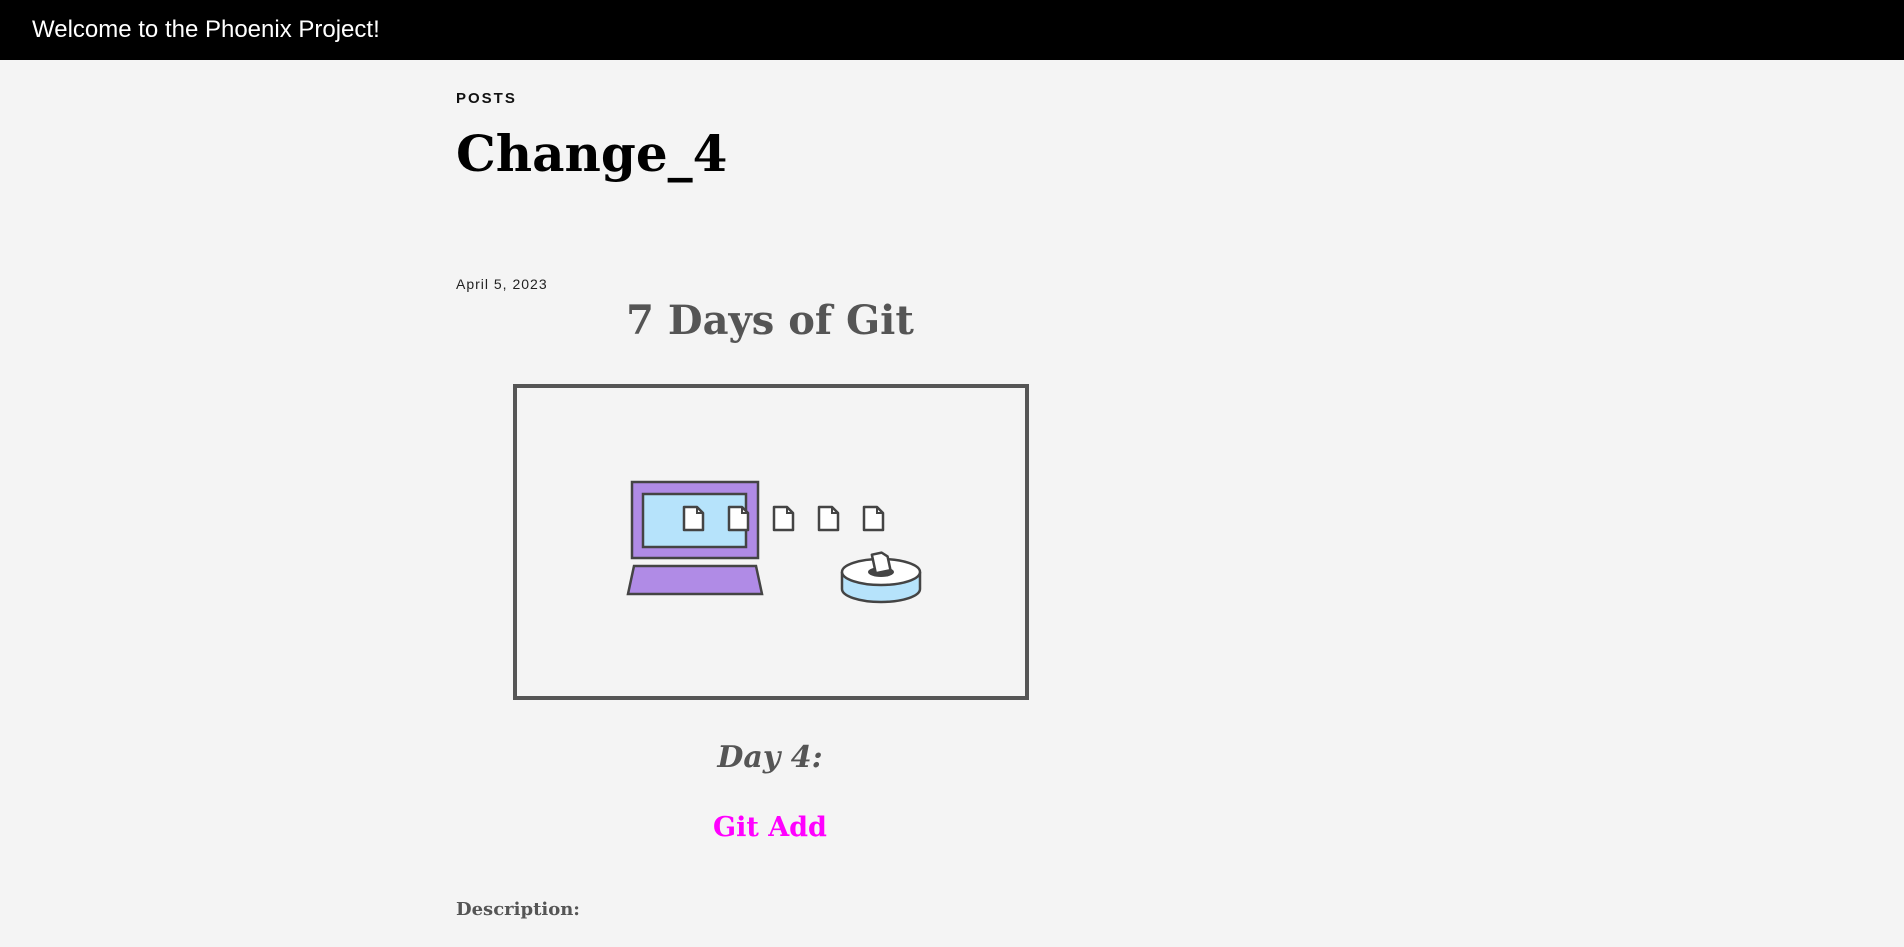 The width and height of the screenshot is (1904, 947). Describe the element at coordinates (952, 30) in the screenshot. I see `site-header: Welcome to the Phoenix Project!` at that location.